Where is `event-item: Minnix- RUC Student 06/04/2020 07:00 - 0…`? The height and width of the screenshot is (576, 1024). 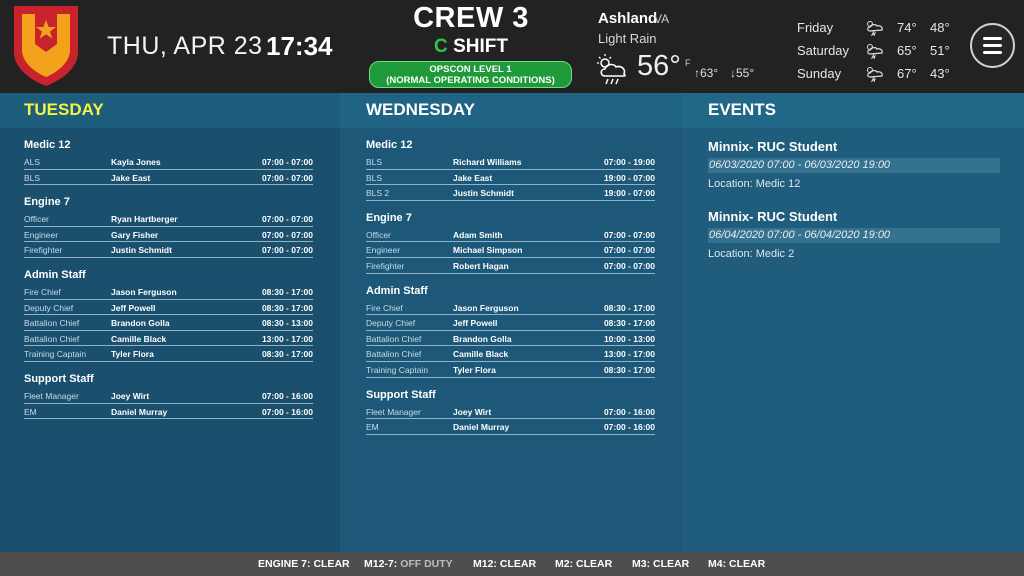 event-item: Minnix- RUC Student 06/04/2020 07:00 - 0… is located at coordinates (854, 234).